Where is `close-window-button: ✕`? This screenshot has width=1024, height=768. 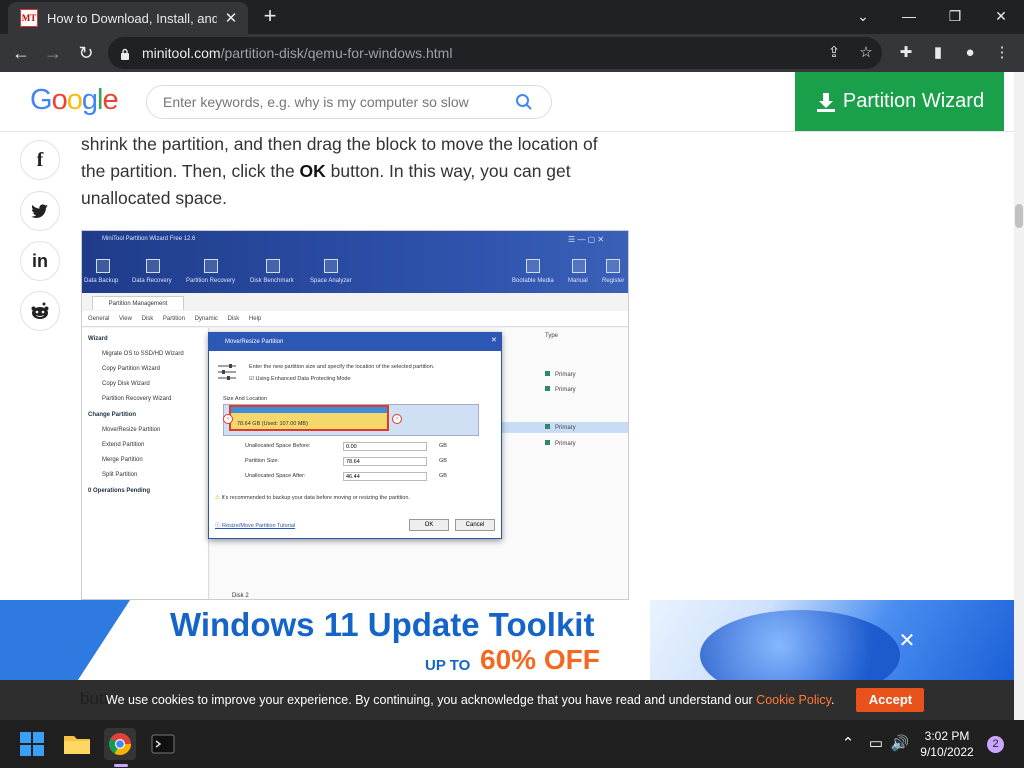 close-window-button: ✕ is located at coordinates (1001, 16).